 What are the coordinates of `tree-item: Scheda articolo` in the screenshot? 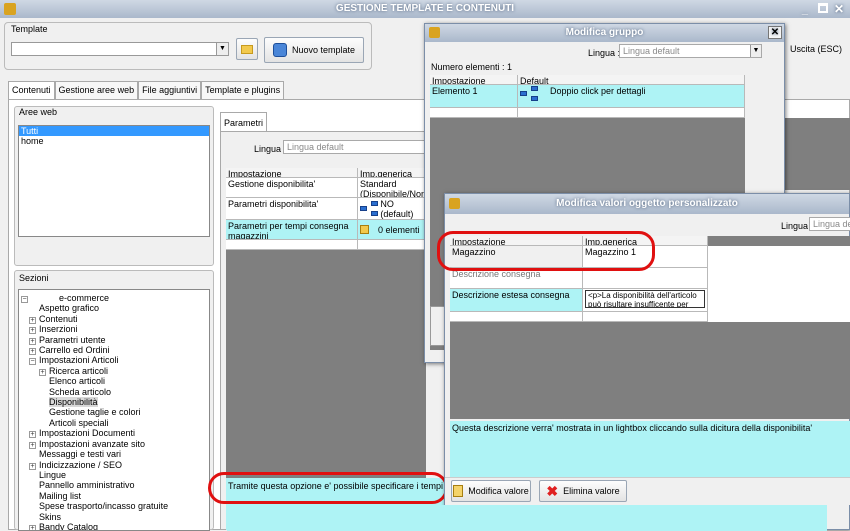 It's located at (114, 392).